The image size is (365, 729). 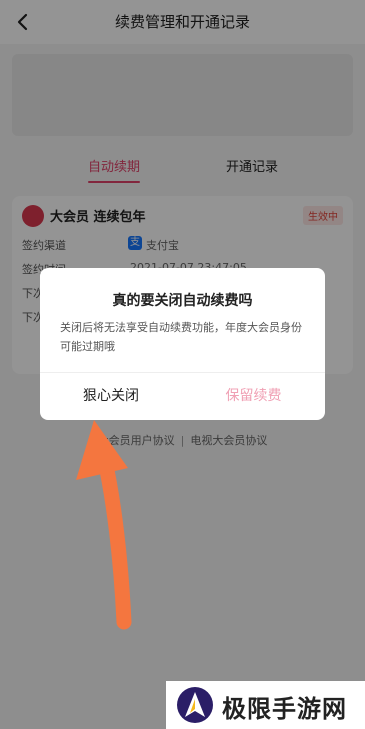 I want to click on pointer-arrow-annotation, so click(x=104, y=525).